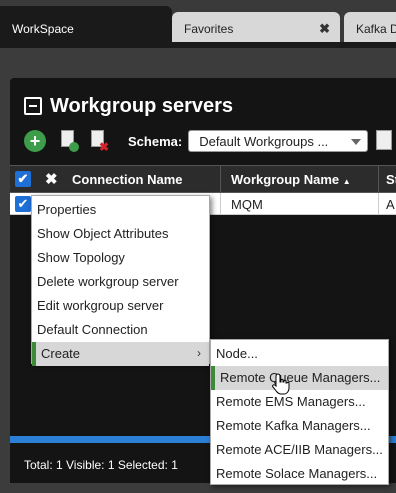 Image resolution: width=396 pixels, height=493 pixels. I want to click on close-icon: ✖, so click(324, 29).